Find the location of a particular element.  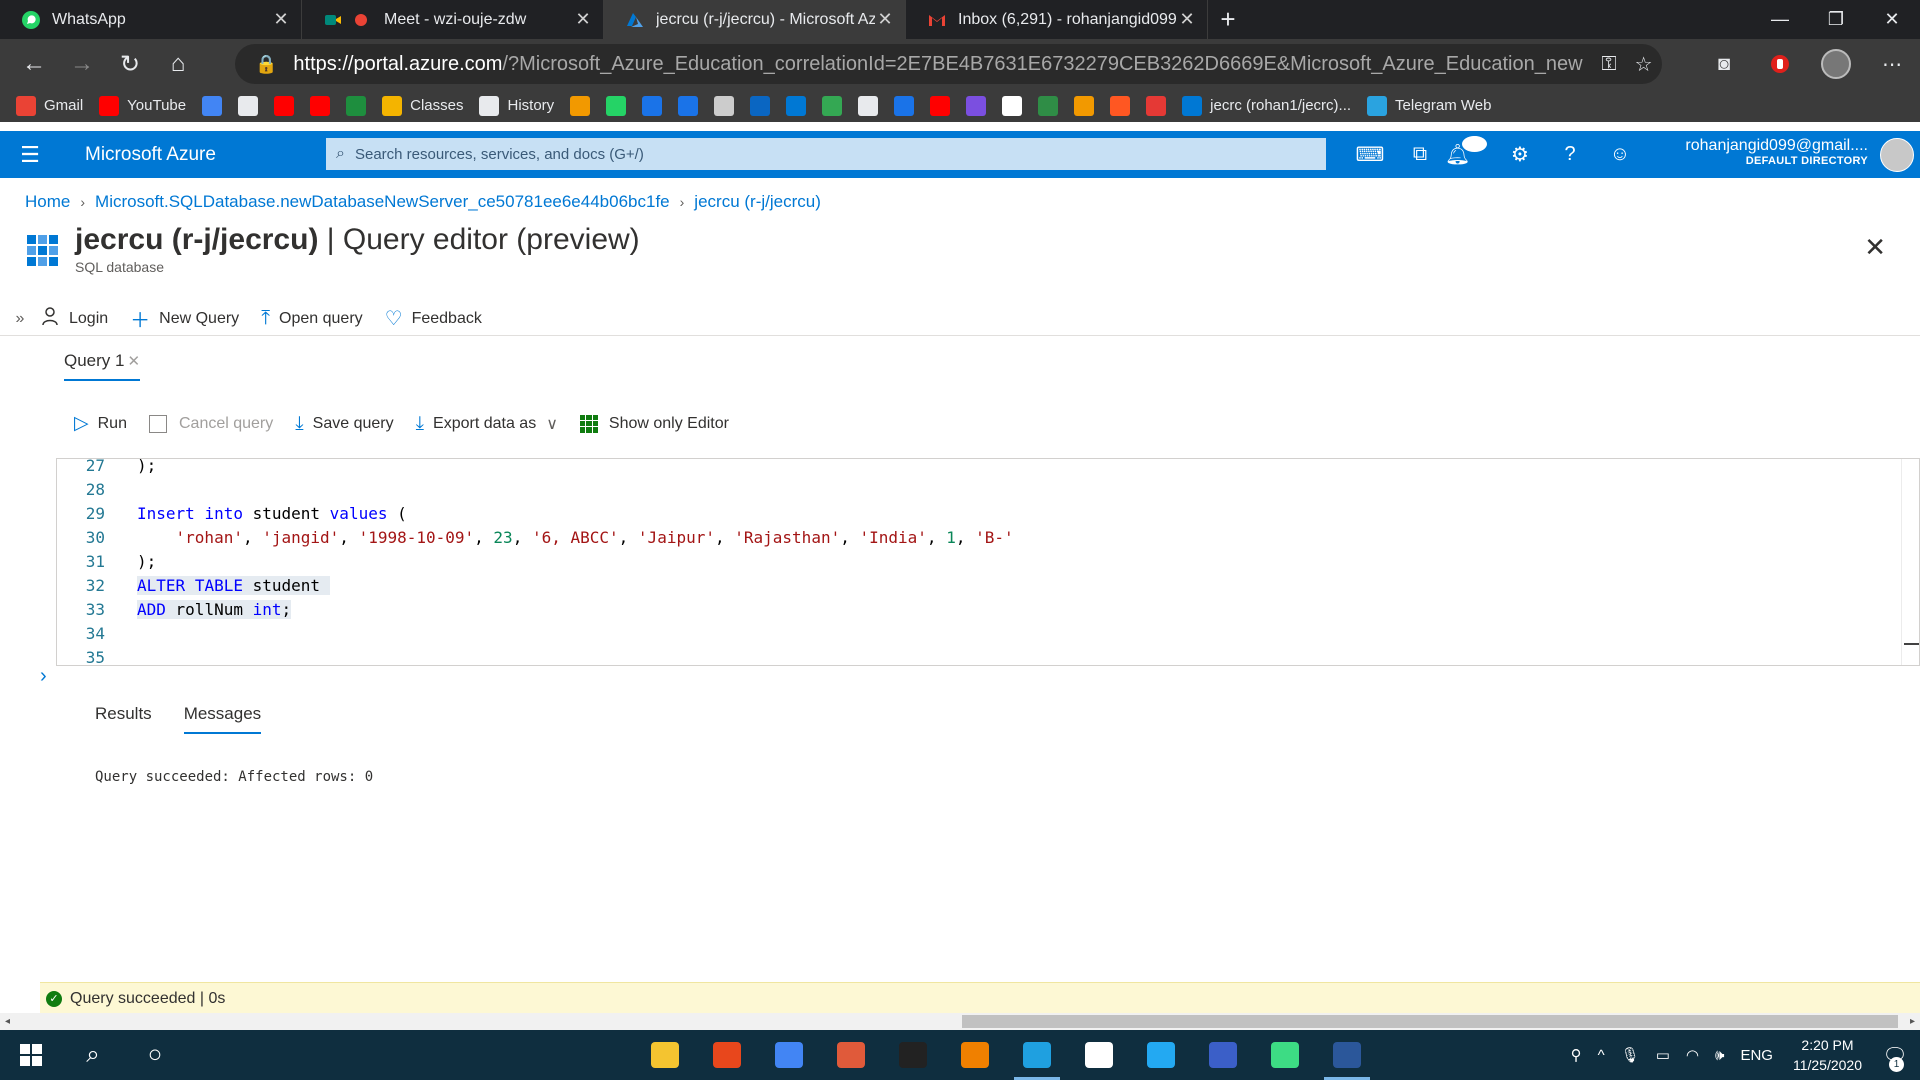

directory-filter-icon: ⧉ is located at coordinates (1420, 154).